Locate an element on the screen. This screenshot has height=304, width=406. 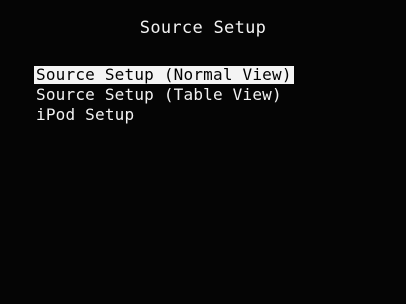
menu-item-source-setup-table-view: Source Setup (Table View) is located at coordinates (164, 95).